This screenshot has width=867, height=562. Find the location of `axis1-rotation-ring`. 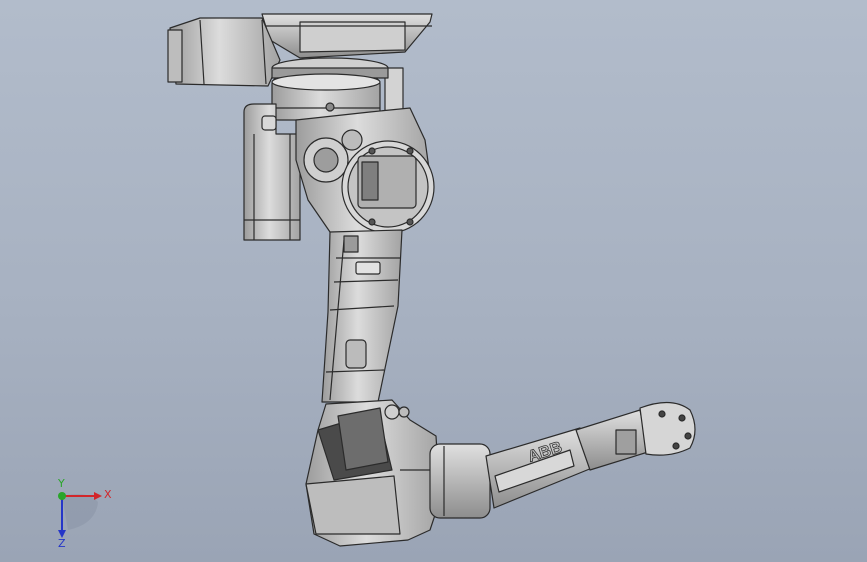

axis1-rotation-ring is located at coordinates (330, 89).